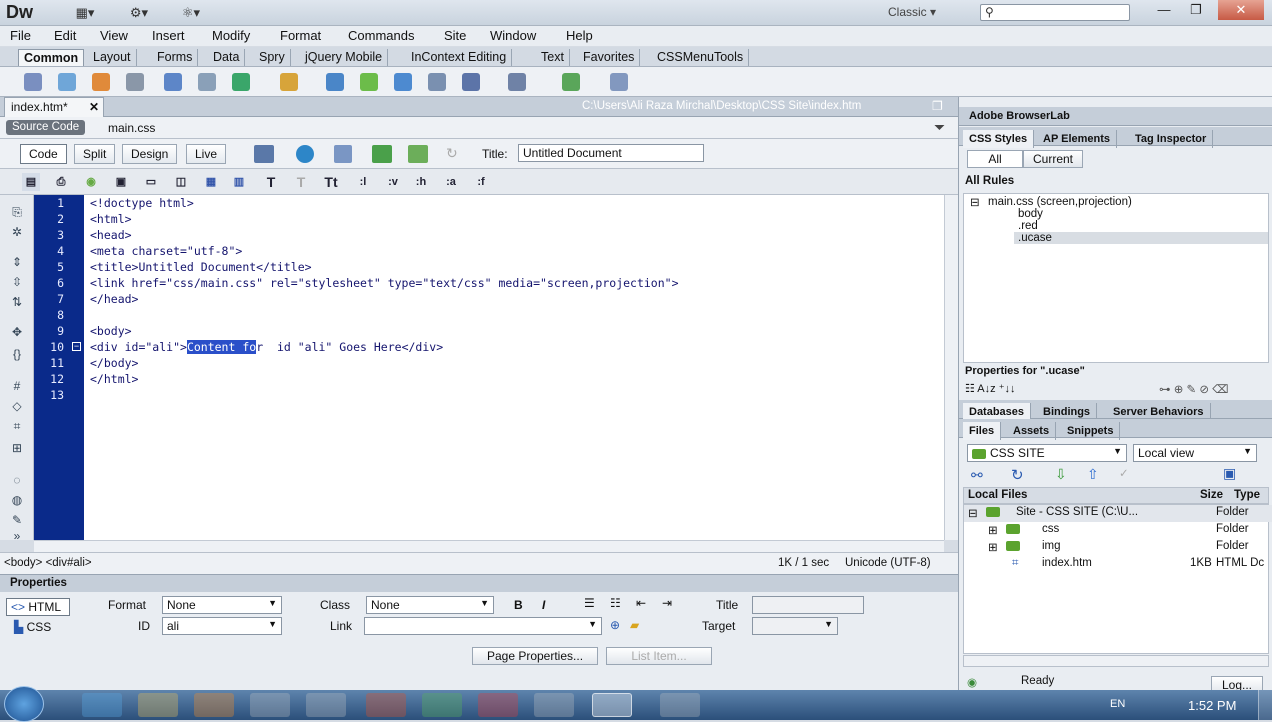 The height and width of the screenshot is (722, 1272). What do you see at coordinates (619, 82) in the screenshot?
I see `tag-chooser-icon` at bounding box center [619, 82].